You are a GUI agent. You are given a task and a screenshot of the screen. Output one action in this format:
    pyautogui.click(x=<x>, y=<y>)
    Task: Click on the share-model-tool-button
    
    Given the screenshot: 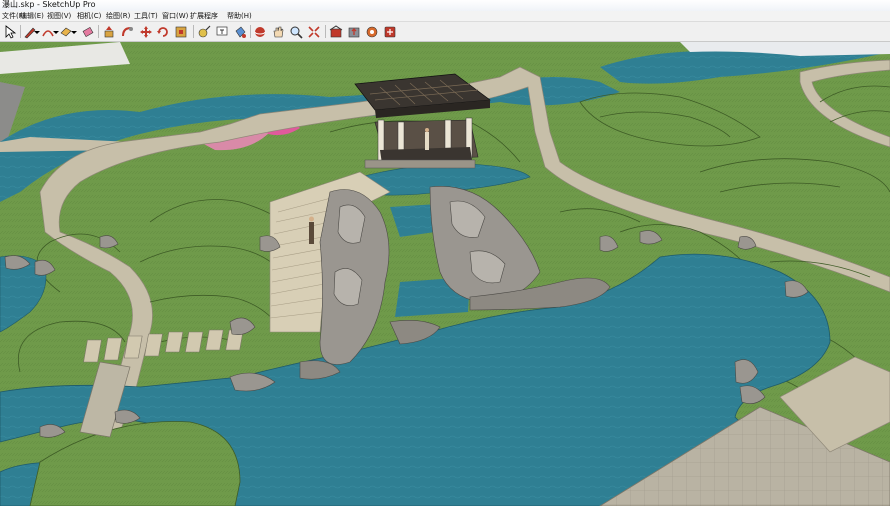 What is the action you would take?
    pyautogui.click(x=354, y=31)
    